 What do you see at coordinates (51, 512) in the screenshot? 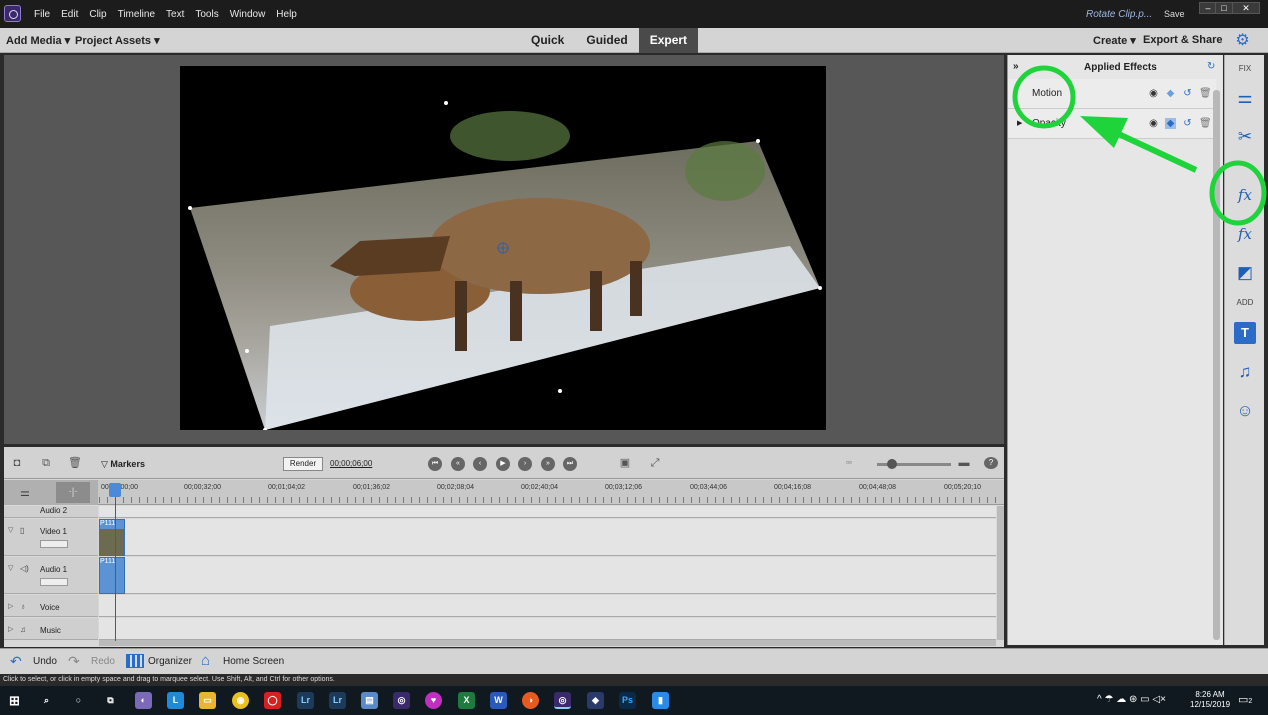
I see `track-header-audio-2: Audio 2` at bounding box center [51, 512].